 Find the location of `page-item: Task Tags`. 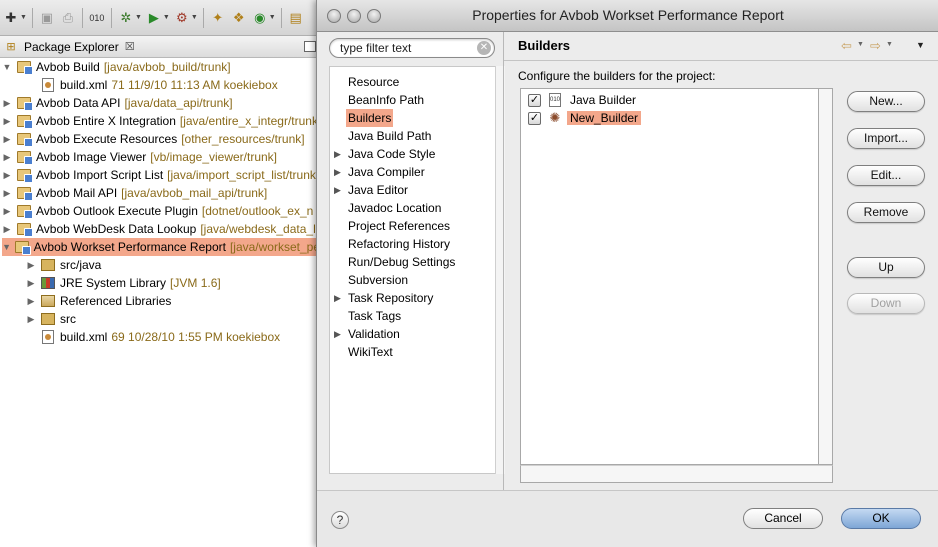

page-item: Task Tags is located at coordinates (412, 316).